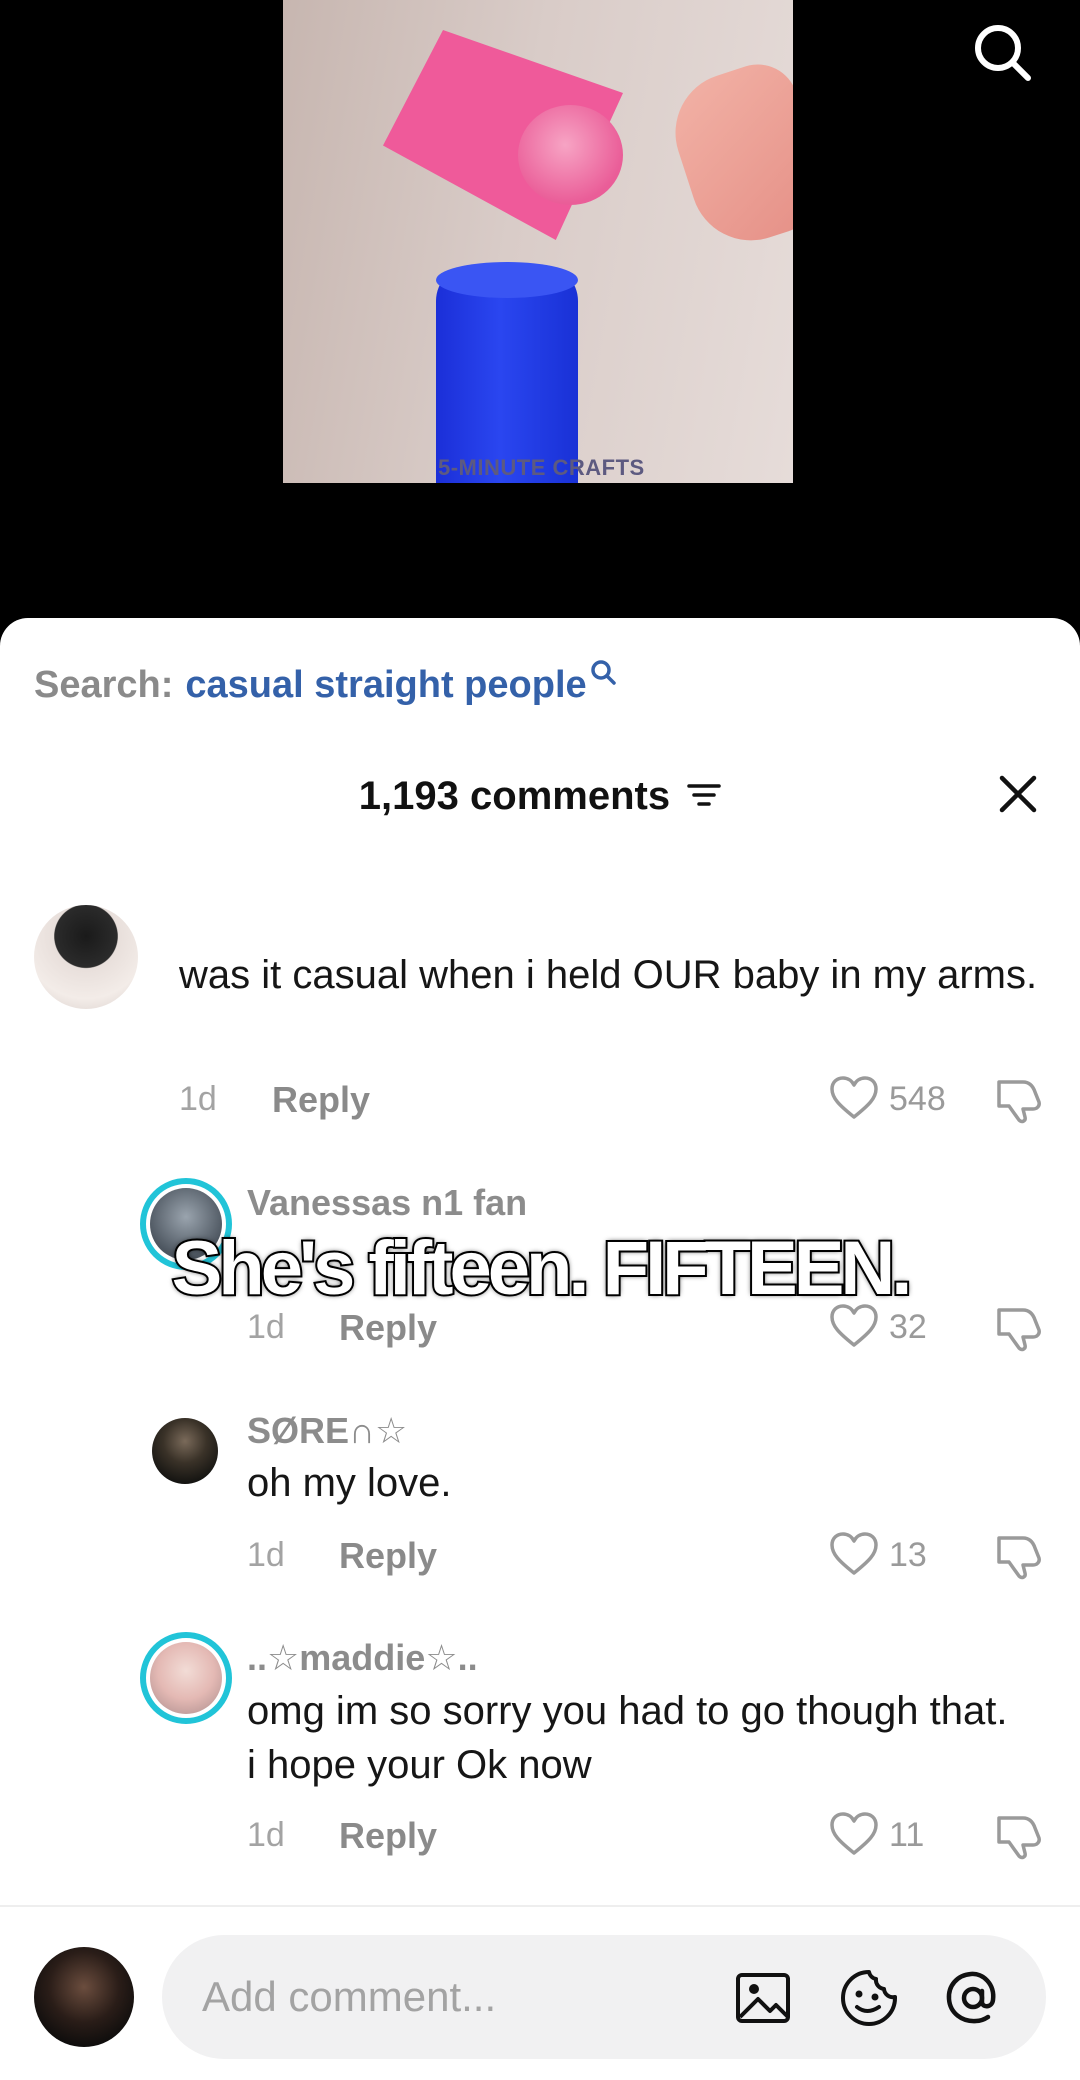 This screenshot has height=2080, width=1080. Describe the element at coordinates (570, 155) in the screenshot. I see `pink-bump-graphic` at that location.